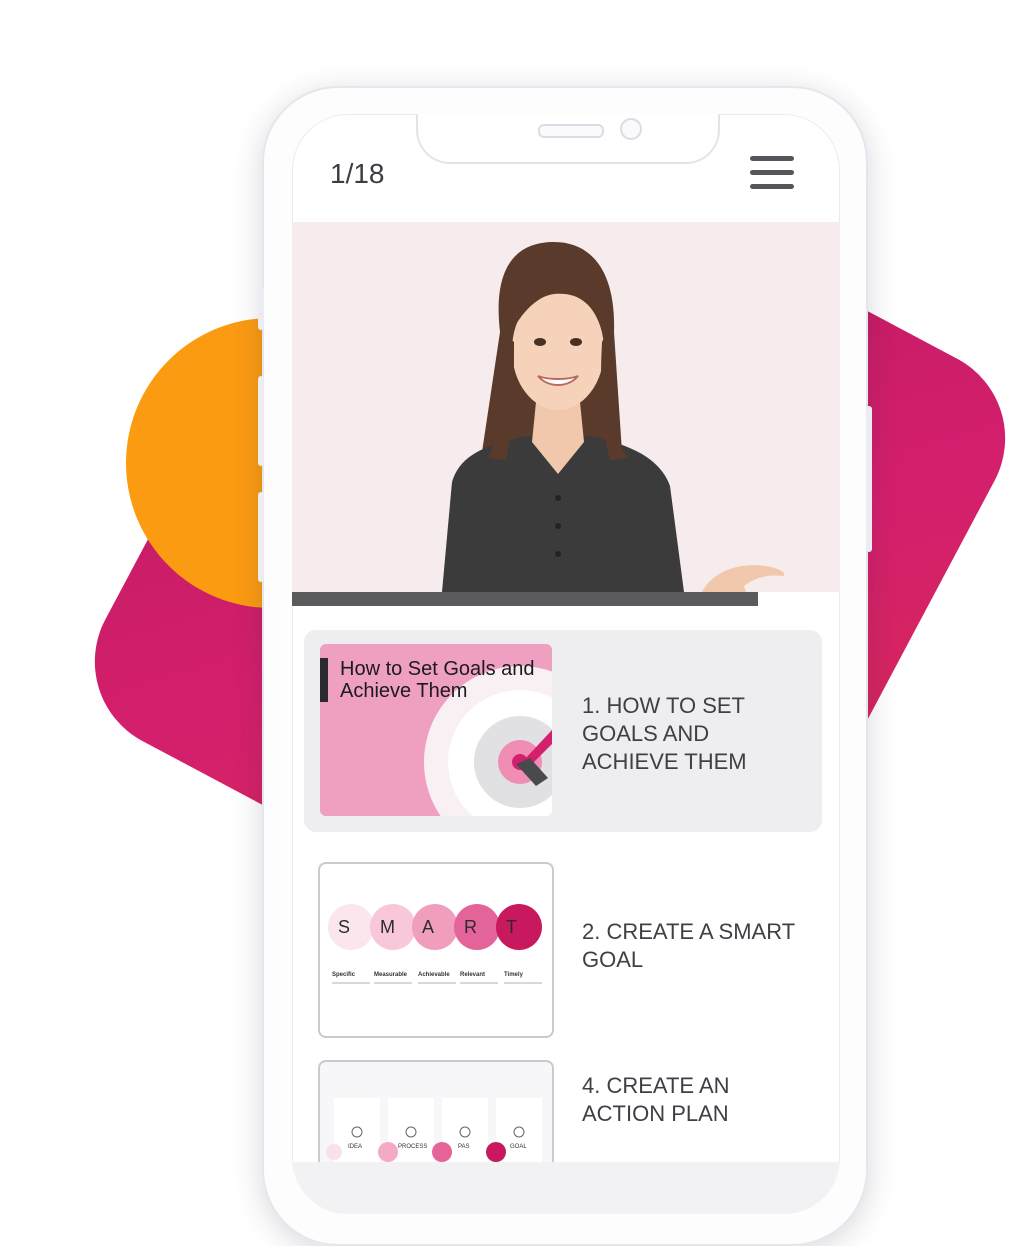 The width and height of the screenshot is (1032, 1246). Describe the element at coordinates (473, 975) in the screenshot. I see `smart-label: Relevant` at that location.